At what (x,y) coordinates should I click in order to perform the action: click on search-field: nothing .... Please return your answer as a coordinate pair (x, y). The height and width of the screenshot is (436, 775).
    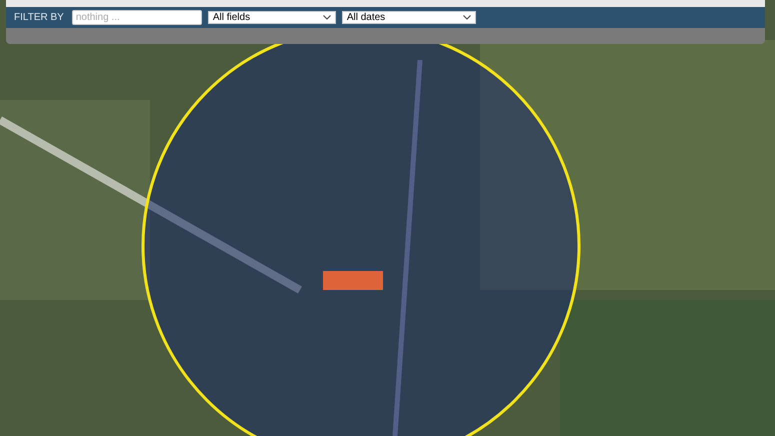
    Looking at the image, I should click on (137, 17).